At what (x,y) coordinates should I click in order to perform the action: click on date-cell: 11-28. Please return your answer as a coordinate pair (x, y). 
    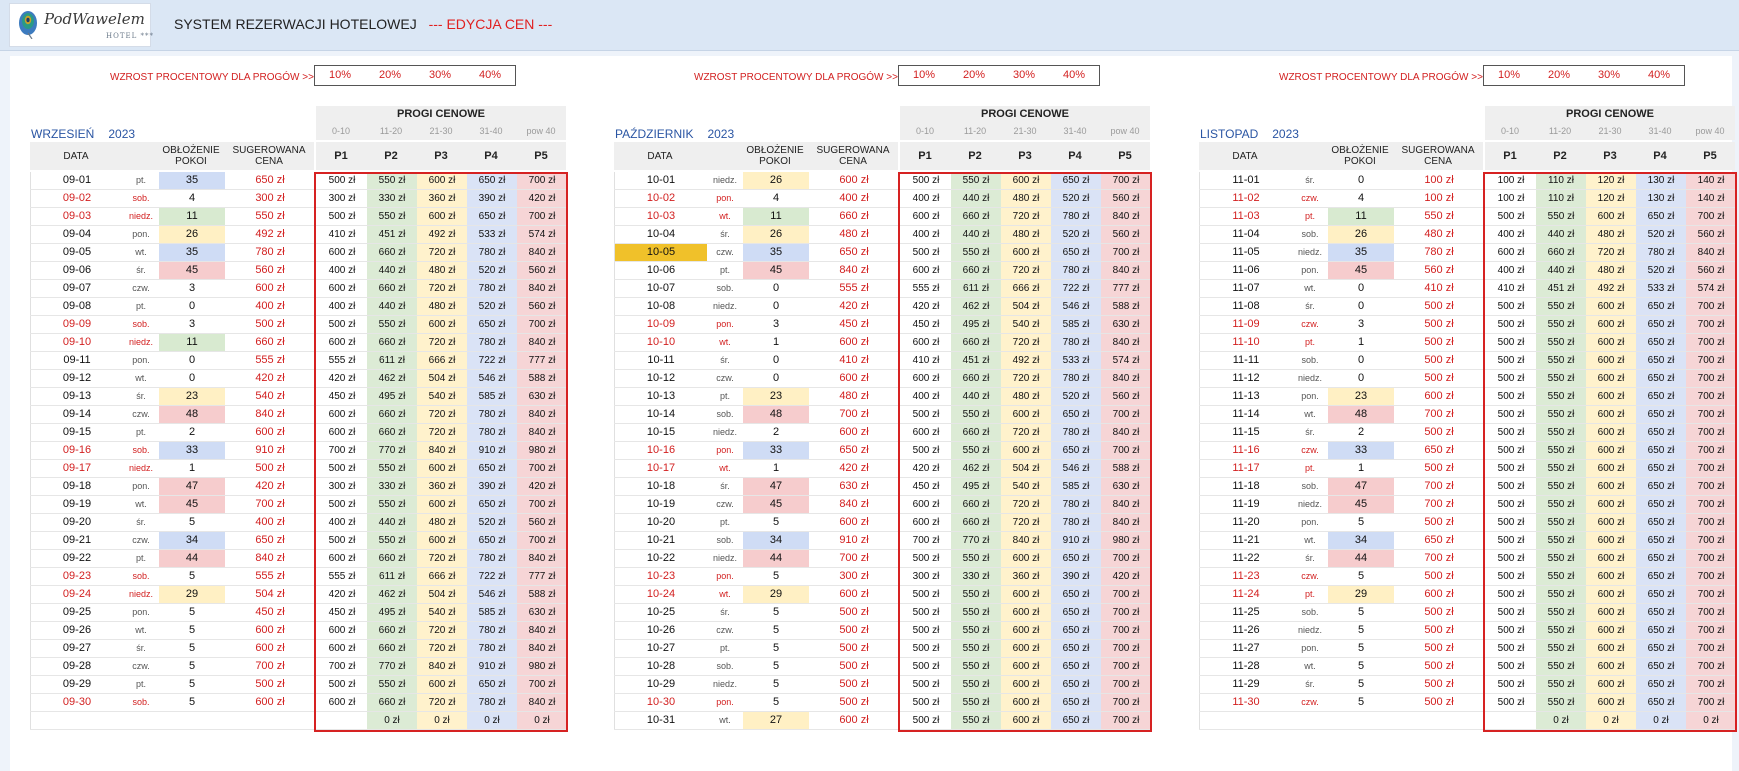
    Looking at the image, I should click on (1245, 666).